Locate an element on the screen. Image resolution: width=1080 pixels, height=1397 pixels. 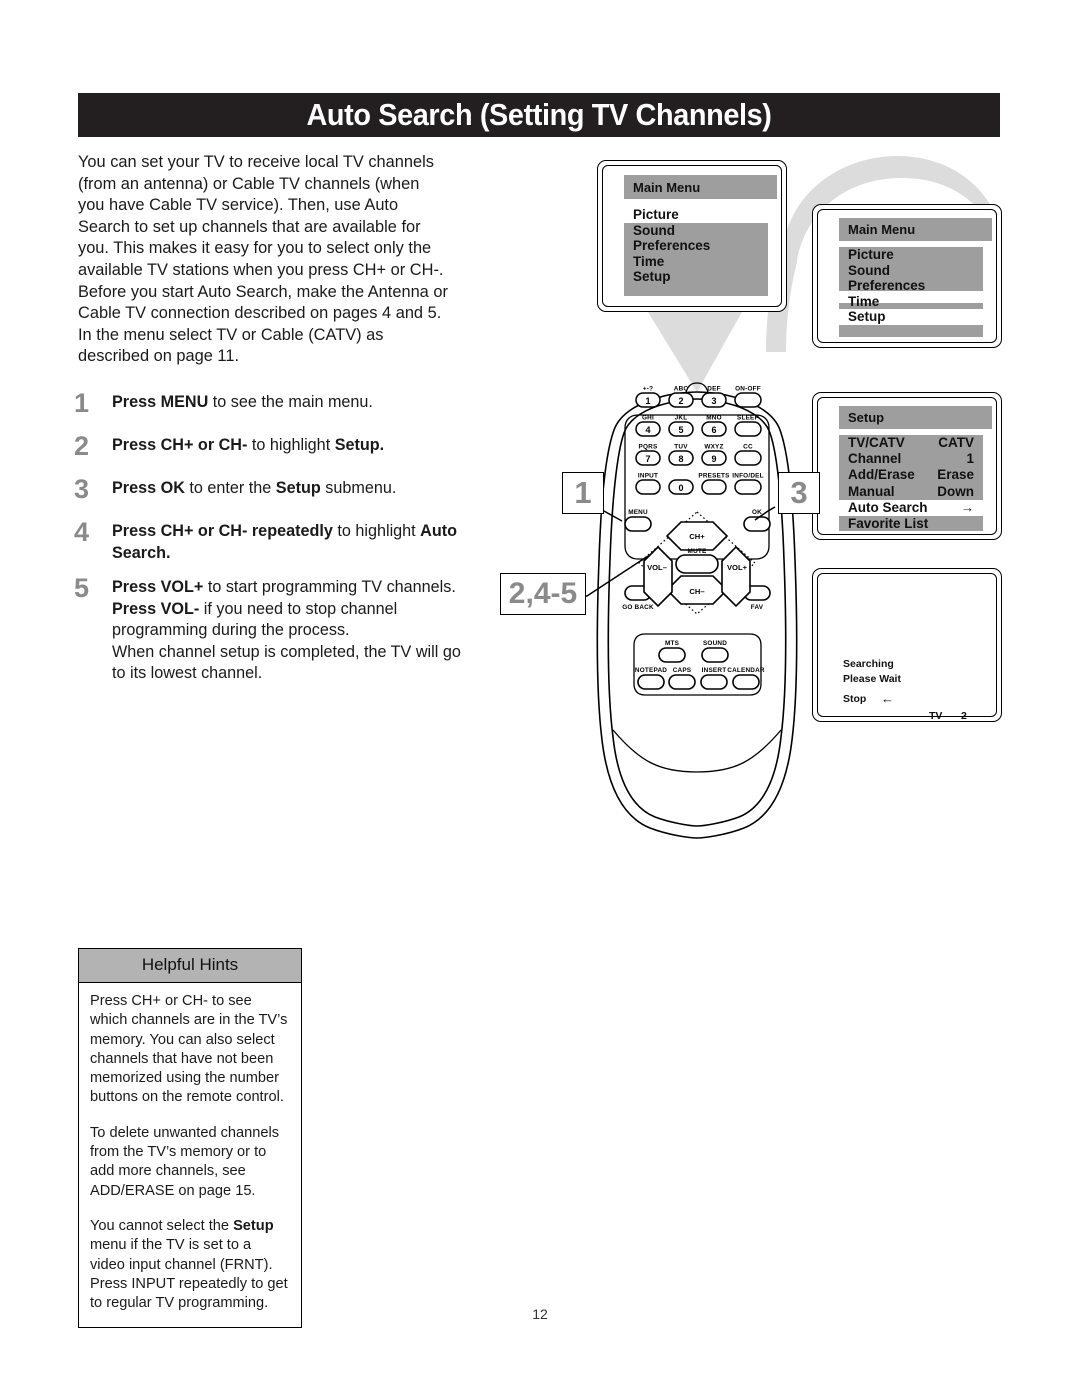
remote-key-6: MNO 6 is located at coordinates (714, 426).